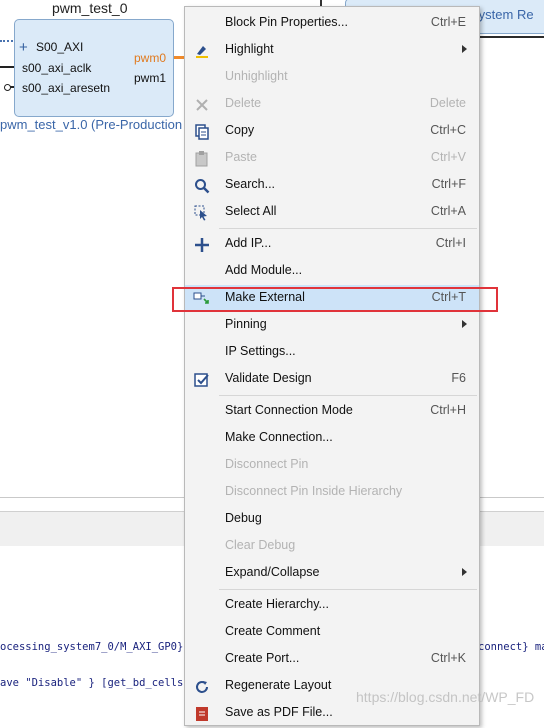  What do you see at coordinates (332, 185) in the screenshot?
I see `menu-item-search: Search... Ctrl+F` at bounding box center [332, 185].